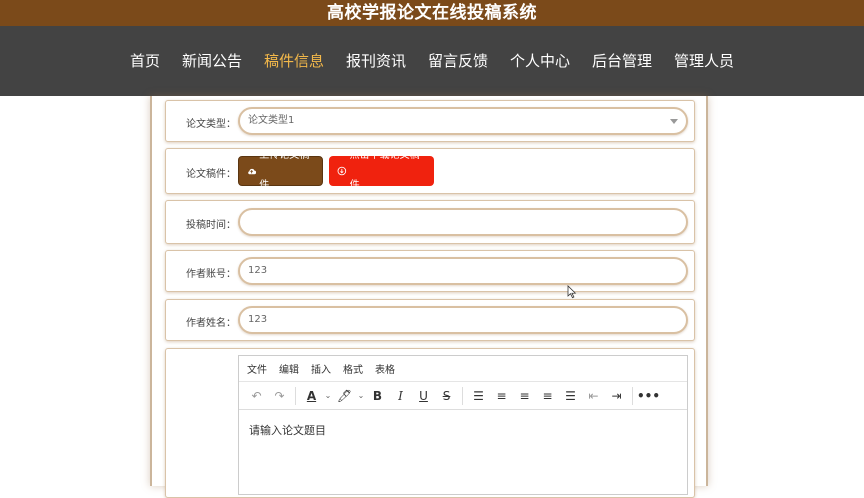  Describe the element at coordinates (593, 396) in the screenshot. I see `outdent-icon: ⇤` at that location.